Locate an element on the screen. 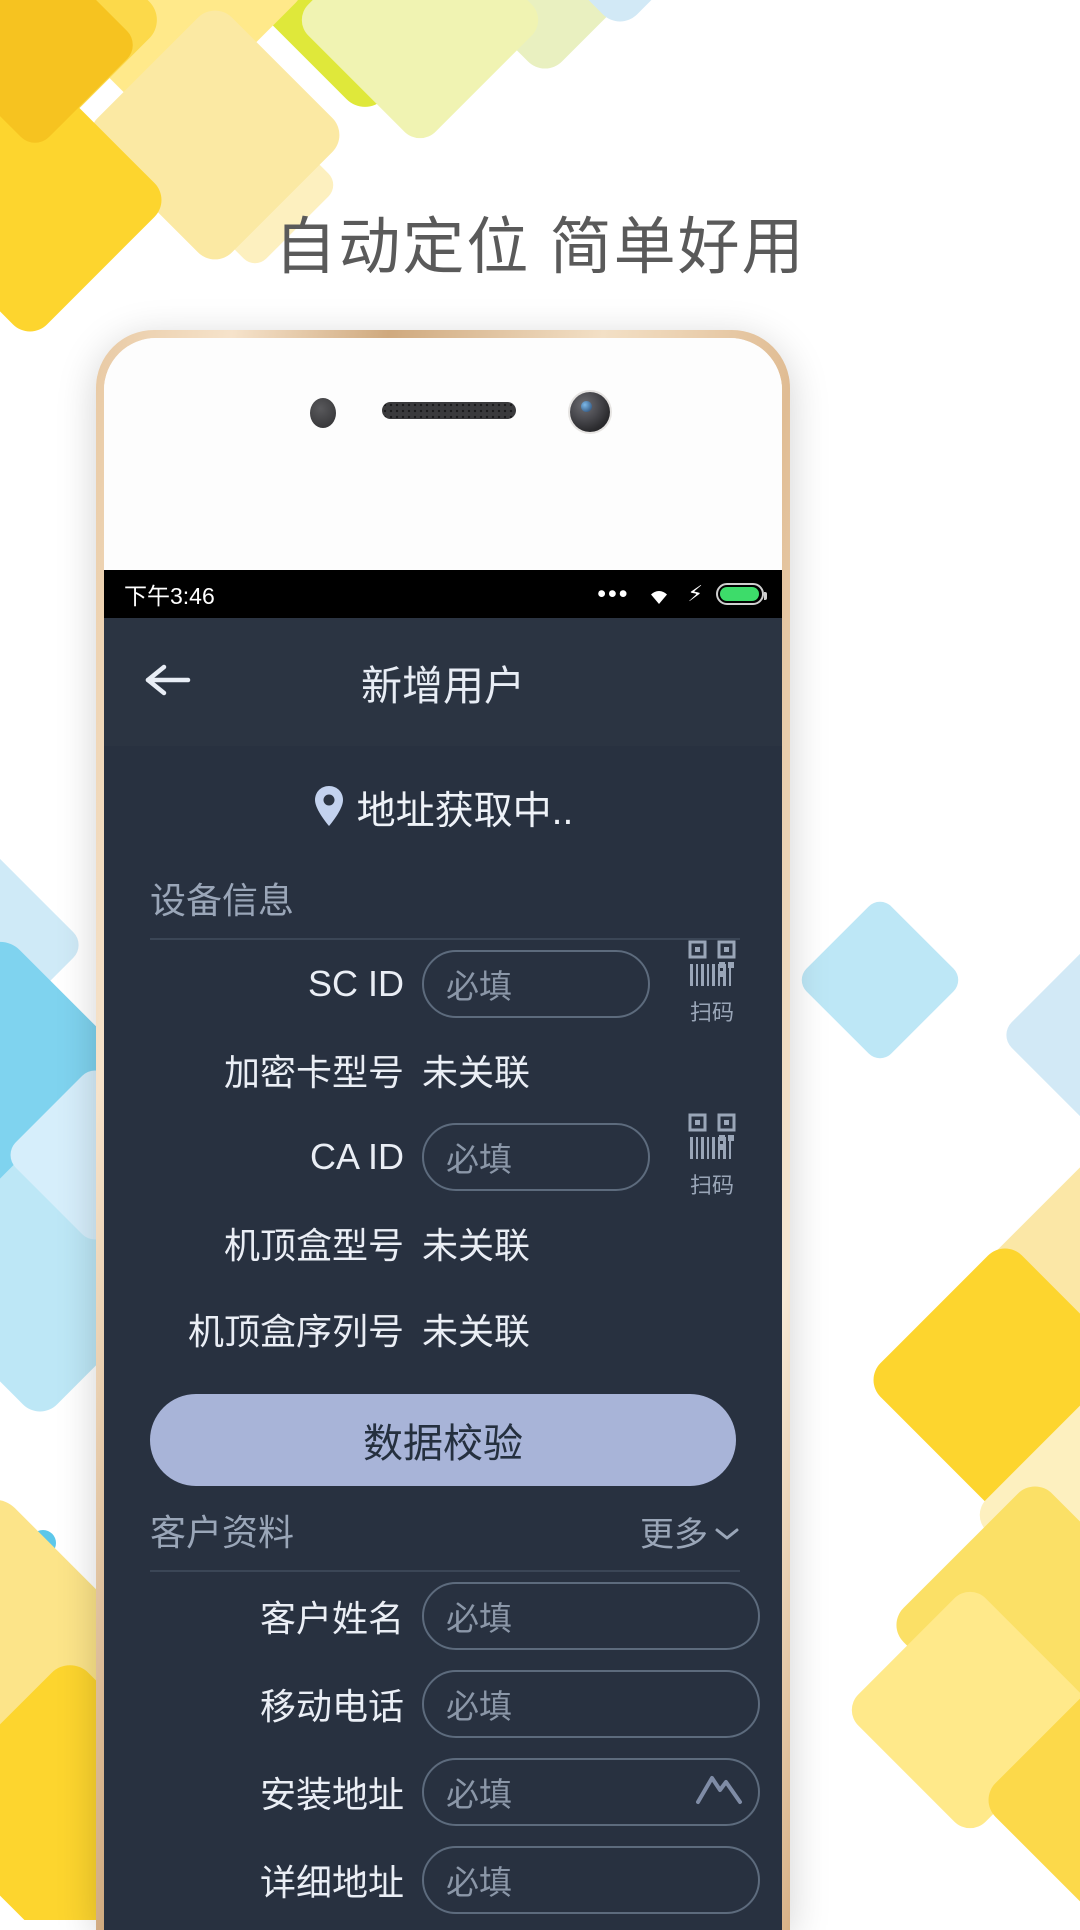  form-row-encryption-card-model: 加密卡型号 未关联 is located at coordinates (443, 1070).